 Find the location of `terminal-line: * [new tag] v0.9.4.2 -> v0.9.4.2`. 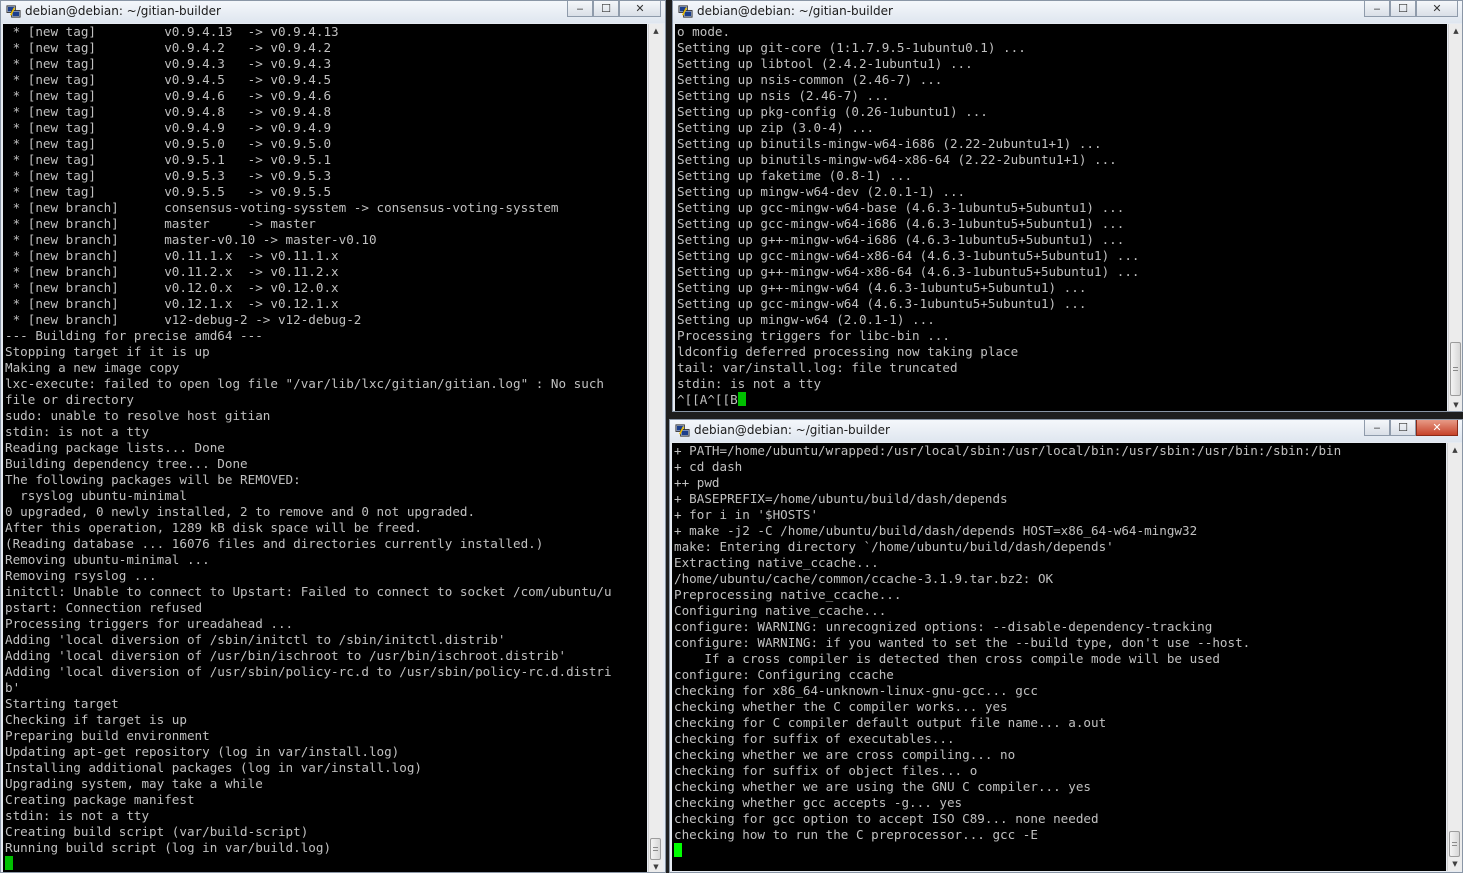

terminal-line: * [new tag] v0.9.4.2 -> v0.9.4.2 is located at coordinates (168, 47).